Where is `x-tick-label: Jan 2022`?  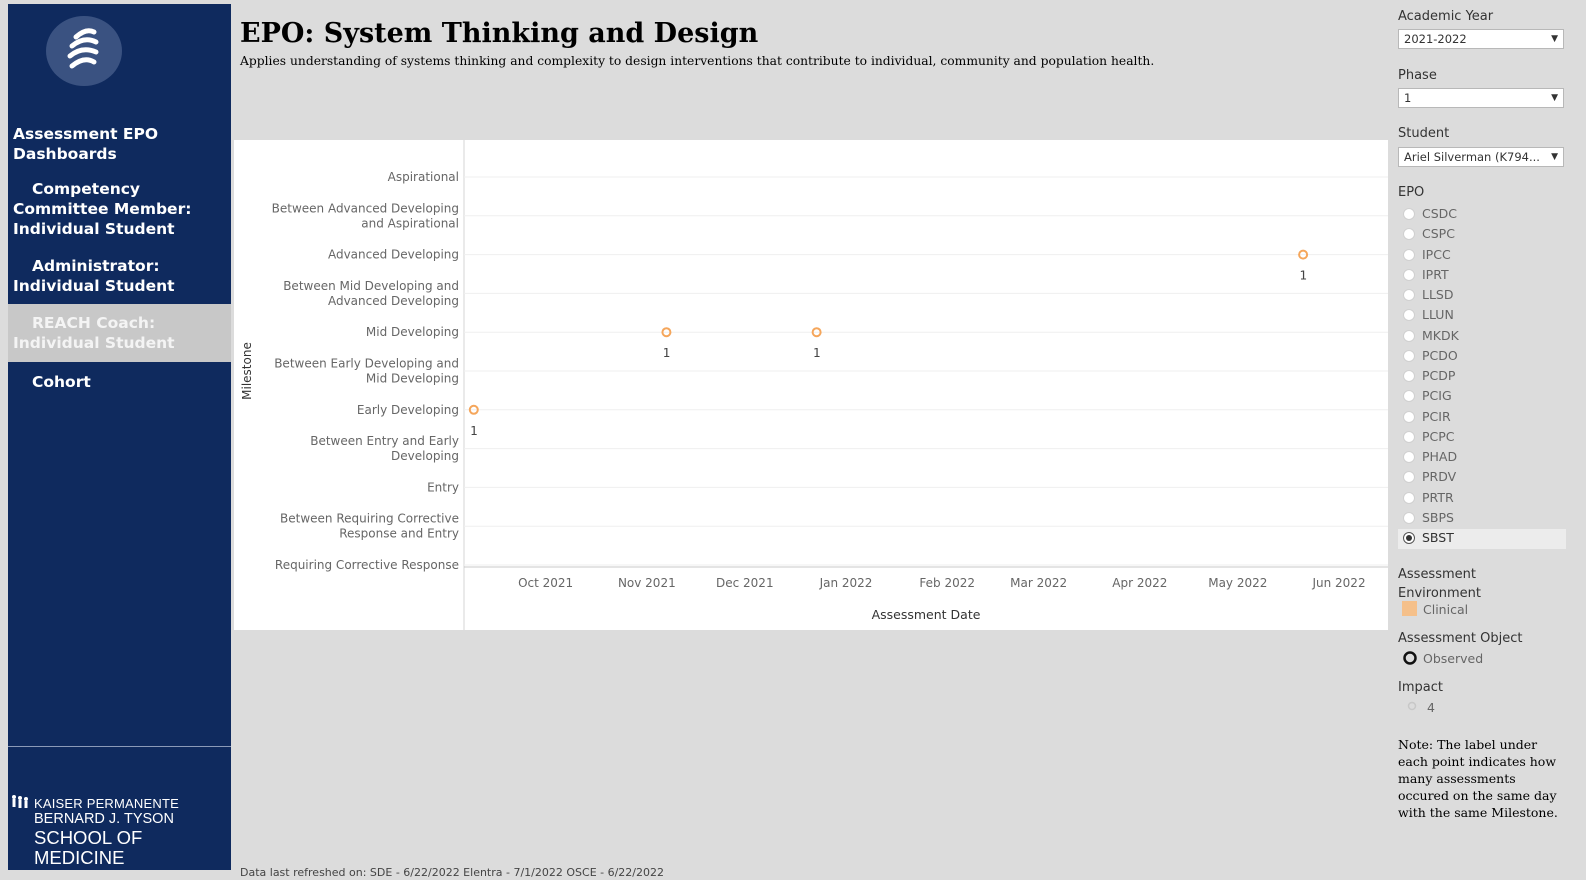
x-tick-label: Jan 2022 is located at coordinates (846, 583).